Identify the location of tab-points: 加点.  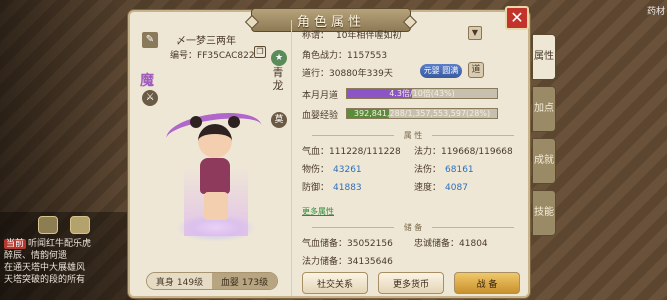
(544, 109).